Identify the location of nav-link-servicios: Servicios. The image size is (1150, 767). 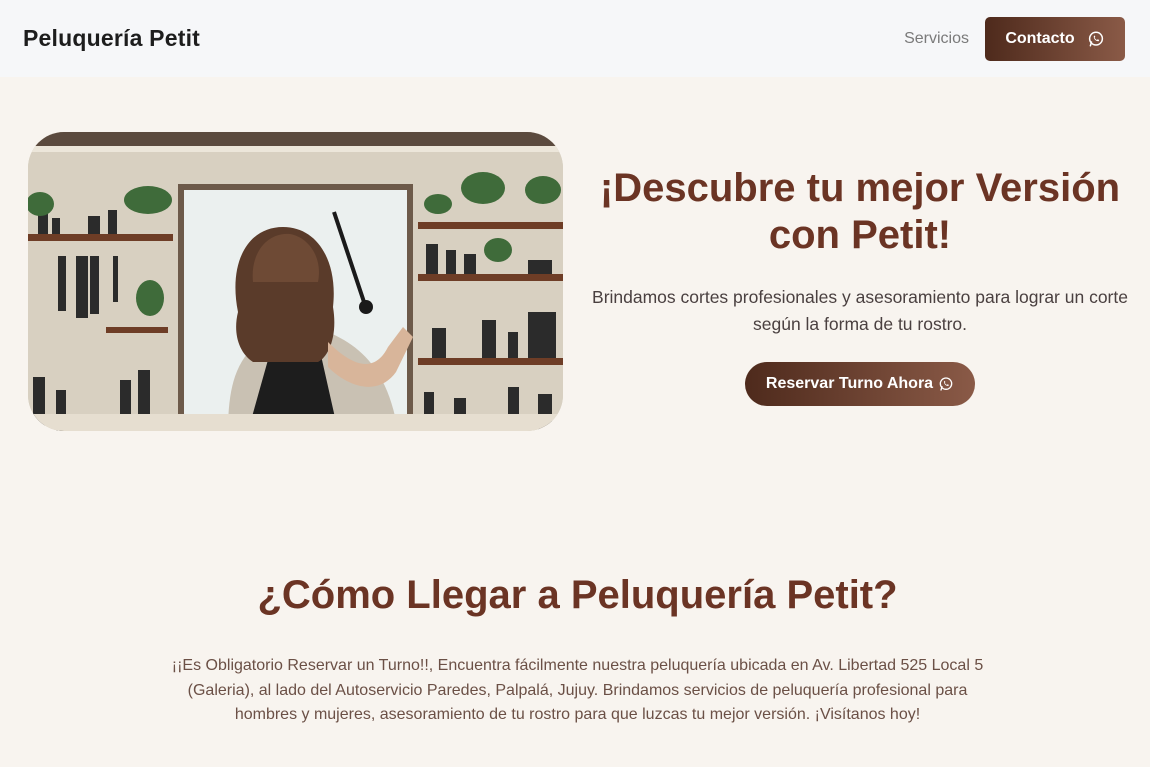
(936, 39).